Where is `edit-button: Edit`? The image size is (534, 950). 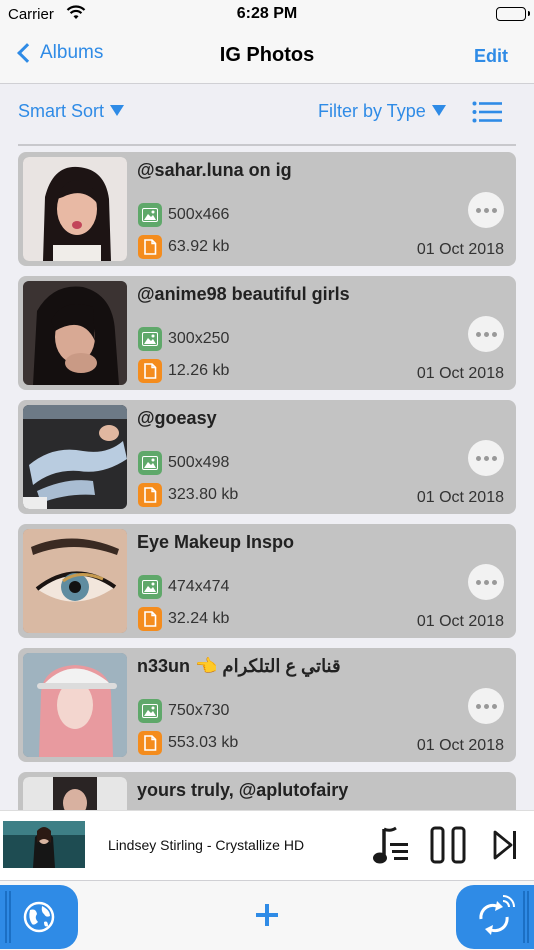 edit-button: Edit is located at coordinates (491, 56).